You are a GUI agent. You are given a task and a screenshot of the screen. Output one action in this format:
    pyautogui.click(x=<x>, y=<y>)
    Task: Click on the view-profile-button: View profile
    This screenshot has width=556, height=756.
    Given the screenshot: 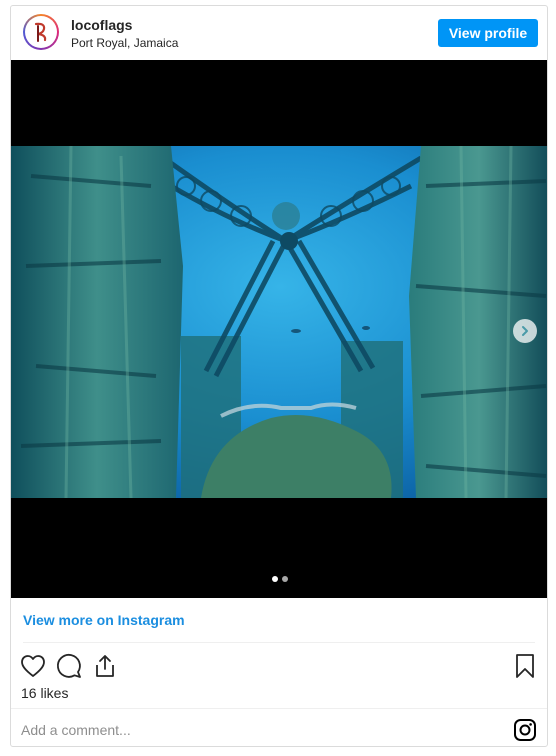 What is the action you would take?
    pyautogui.click(x=488, y=33)
    